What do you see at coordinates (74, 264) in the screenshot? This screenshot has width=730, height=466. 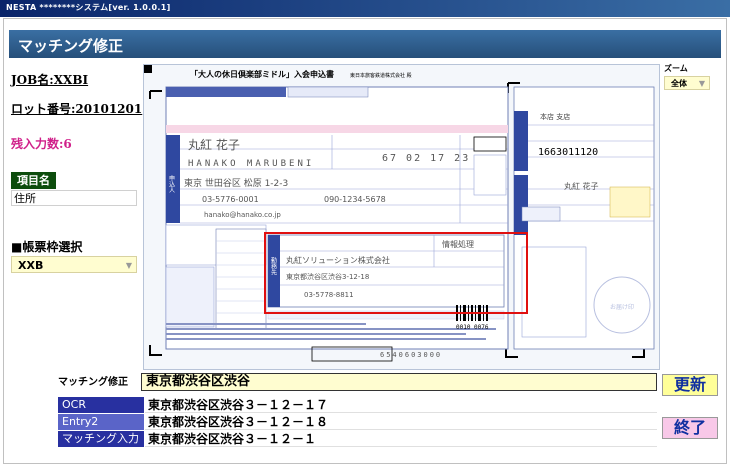 I see `form-frame-select: XXB ▼` at bounding box center [74, 264].